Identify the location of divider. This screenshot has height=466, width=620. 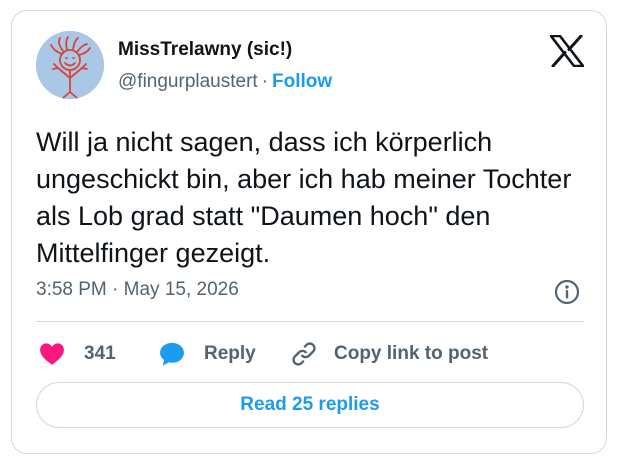
(310, 321).